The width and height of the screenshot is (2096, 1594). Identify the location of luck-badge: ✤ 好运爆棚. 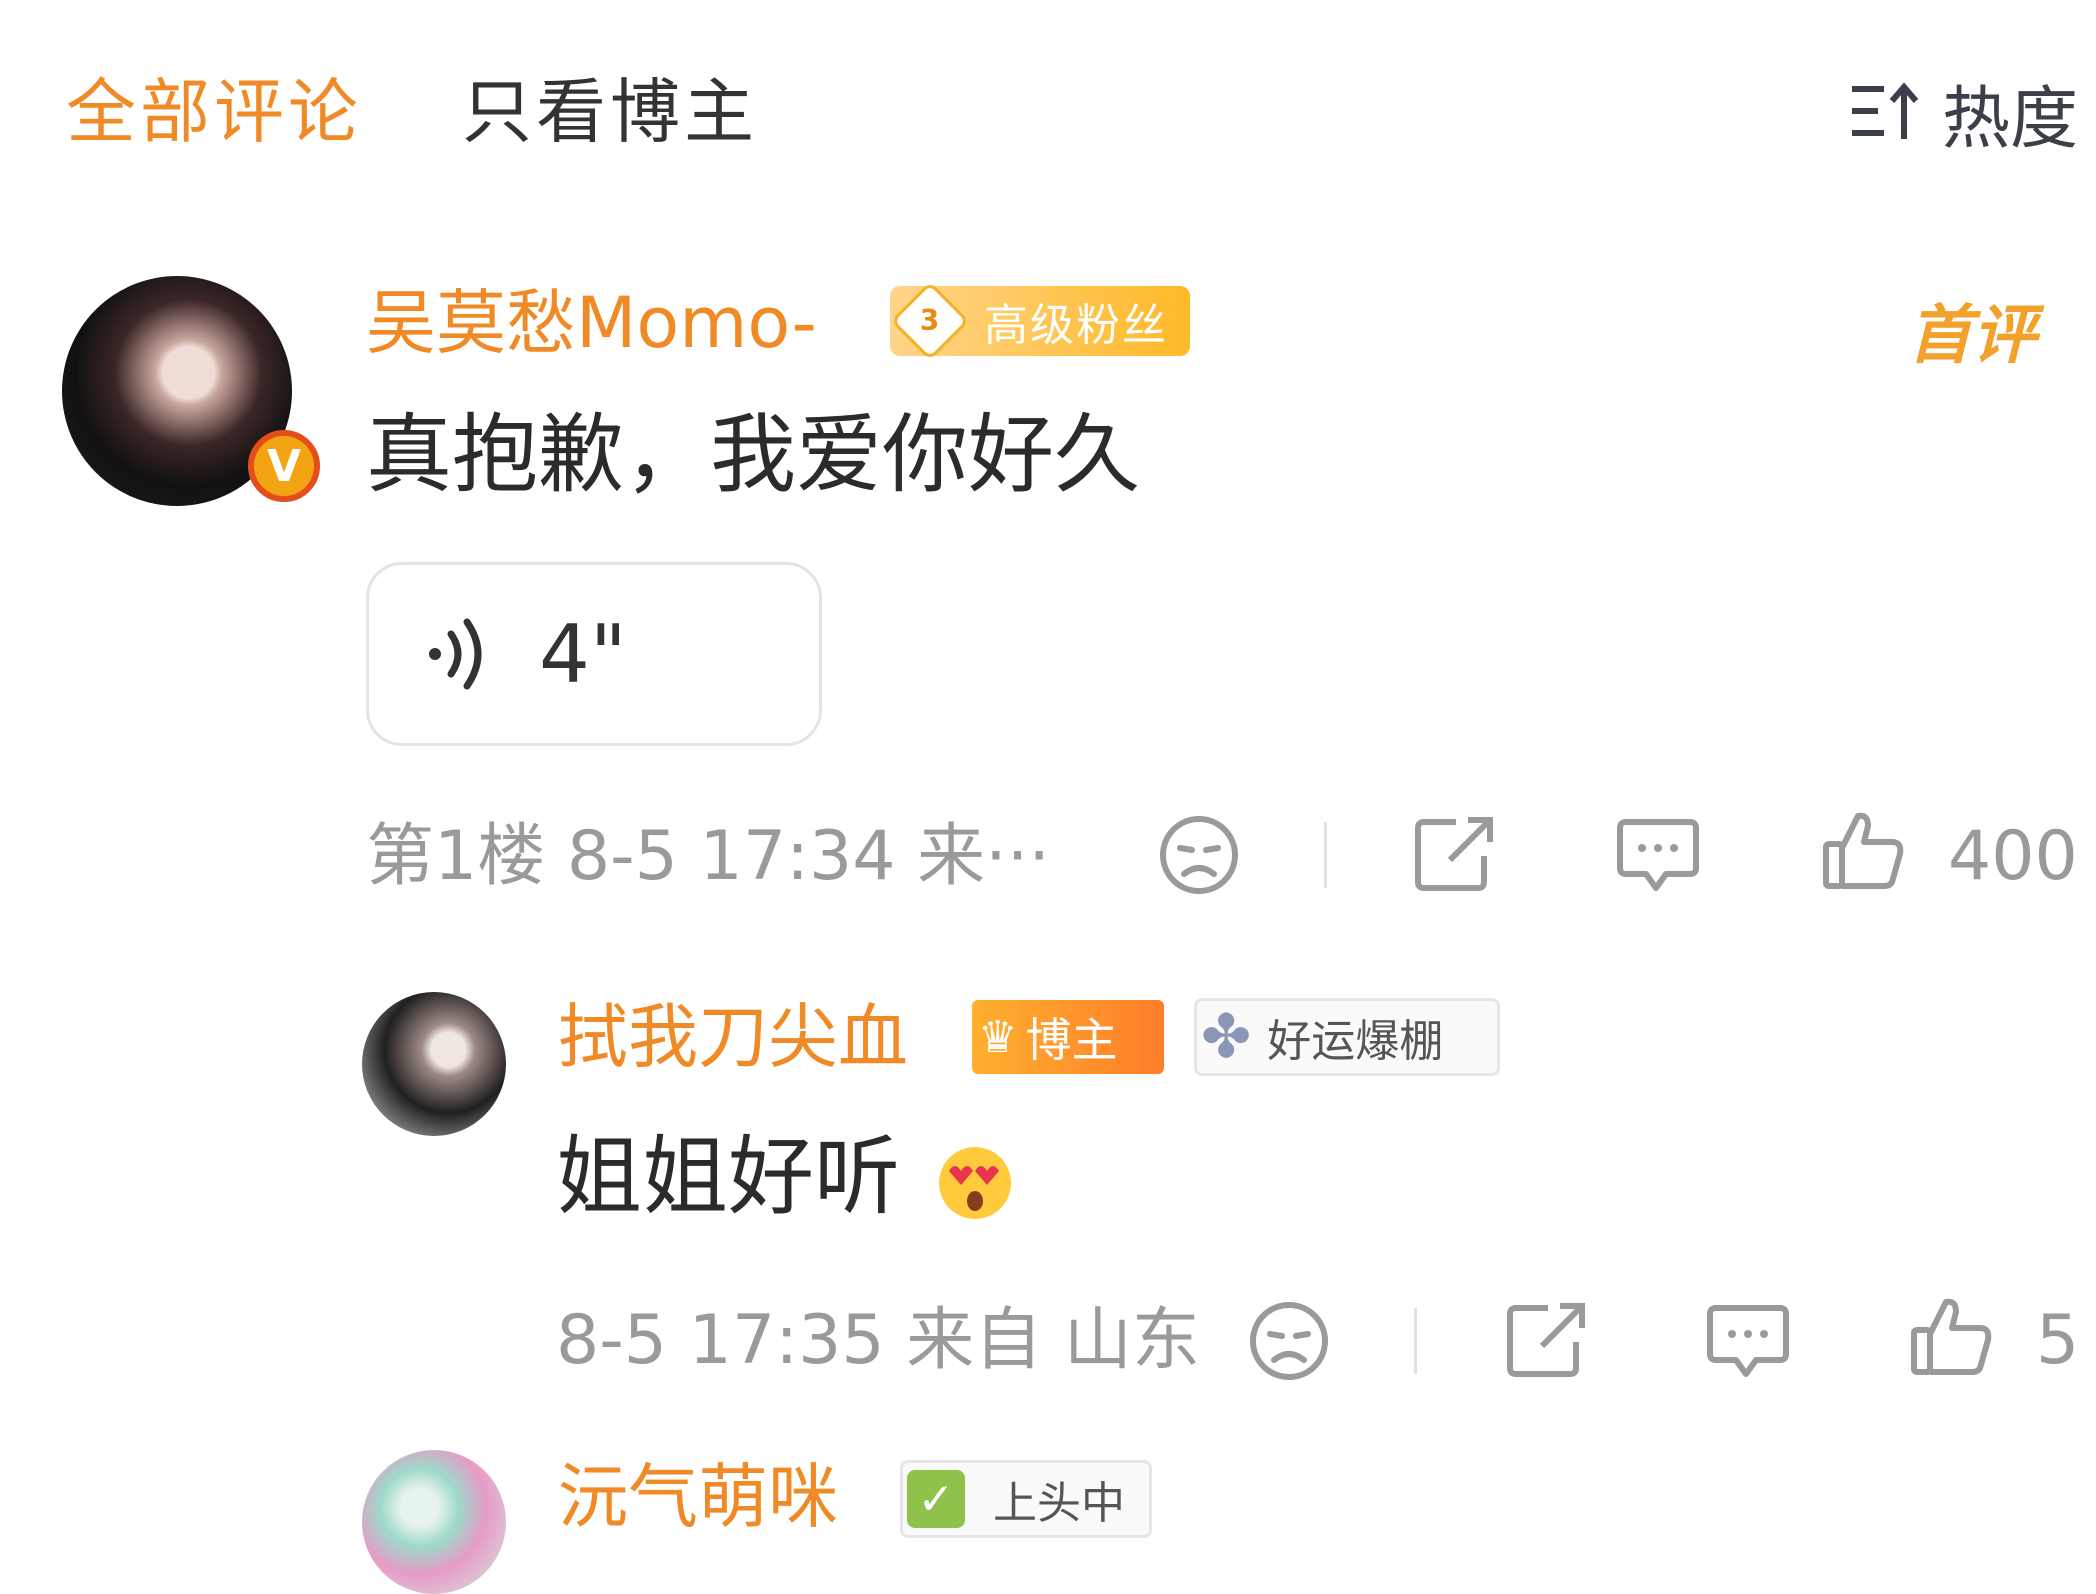
(1347, 1037).